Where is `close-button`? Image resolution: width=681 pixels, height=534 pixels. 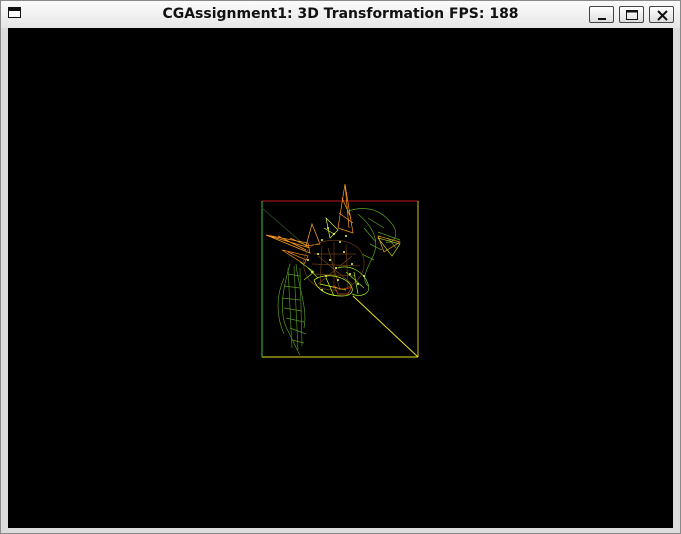 close-button is located at coordinates (661, 14).